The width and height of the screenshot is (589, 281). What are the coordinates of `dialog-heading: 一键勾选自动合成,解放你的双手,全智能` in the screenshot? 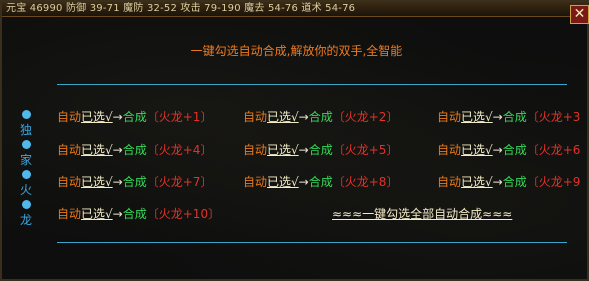 It's located at (296, 51).